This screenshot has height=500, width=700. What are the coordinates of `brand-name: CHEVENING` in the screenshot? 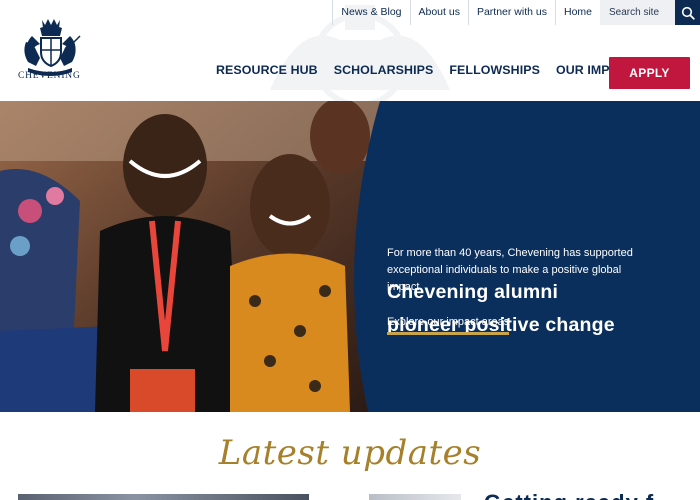 It's located at (49, 76).